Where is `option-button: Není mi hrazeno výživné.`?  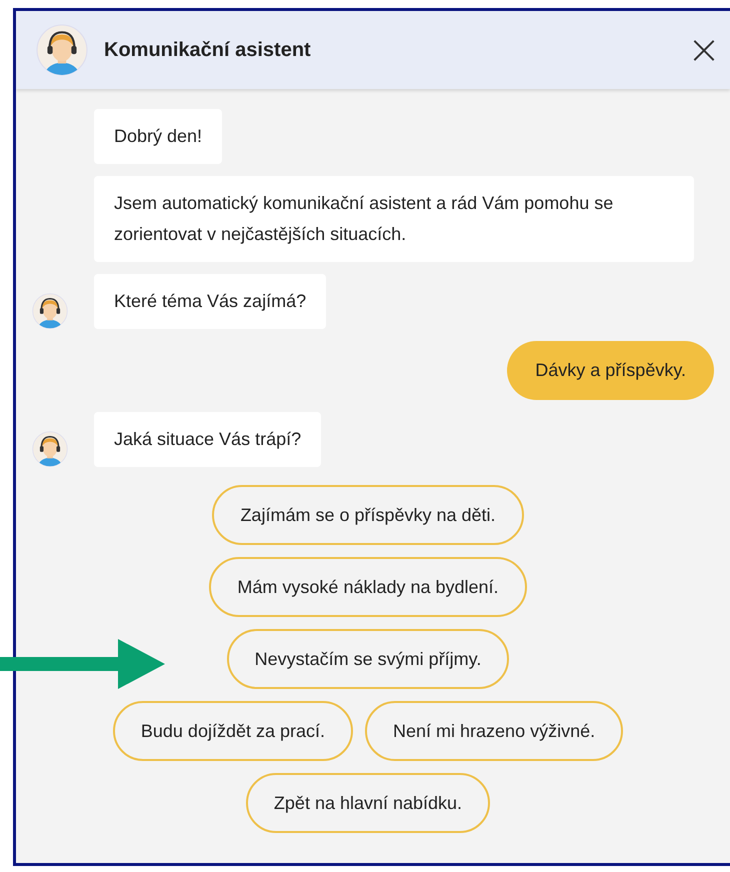 option-button: Není mi hrazeno výživné. is located at coordinates (494, 731).